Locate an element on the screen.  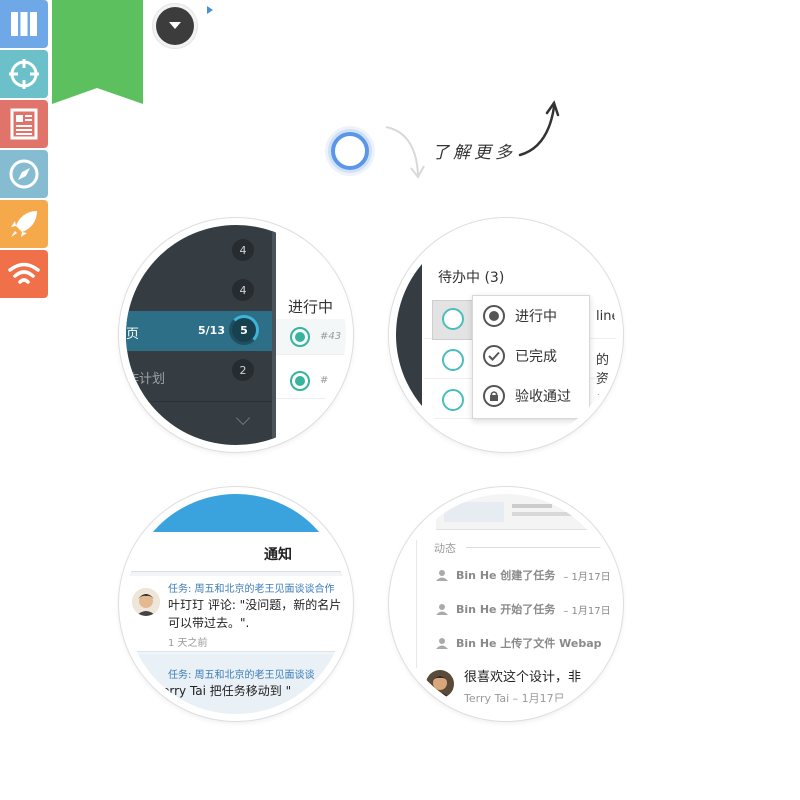
rail-item-news is located at coordinates (24, 124).